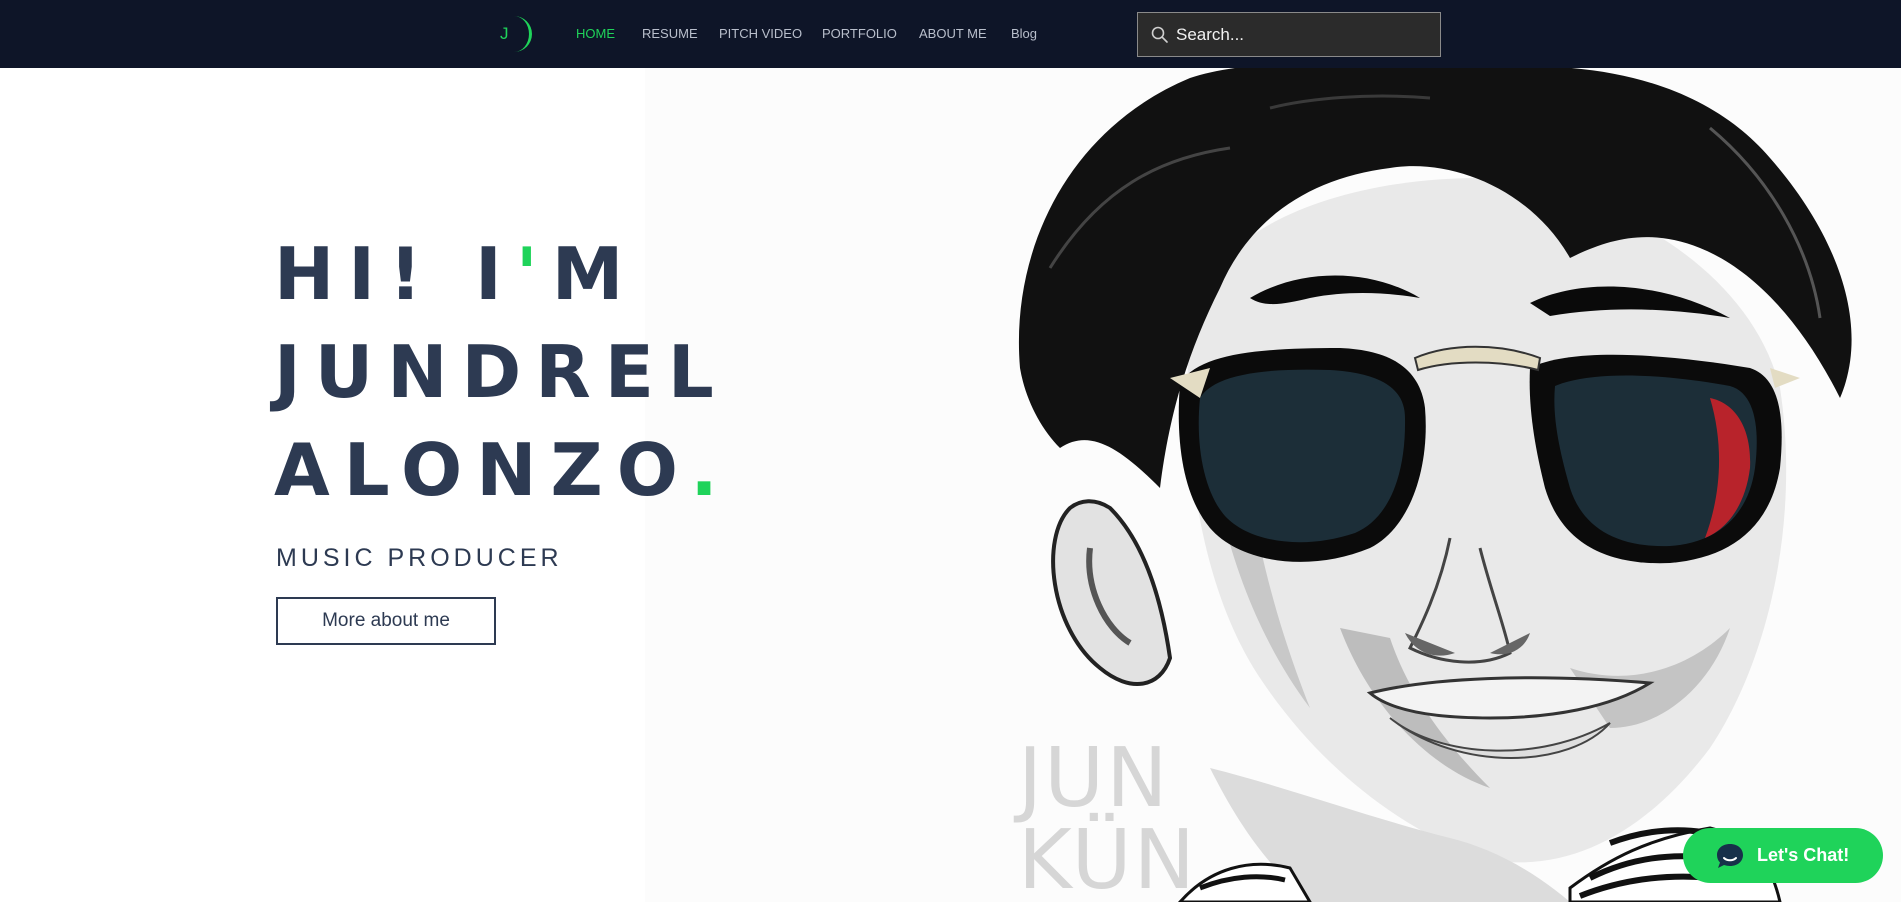  I want to click on more-about-me-button: More about me, so click(386, 621).